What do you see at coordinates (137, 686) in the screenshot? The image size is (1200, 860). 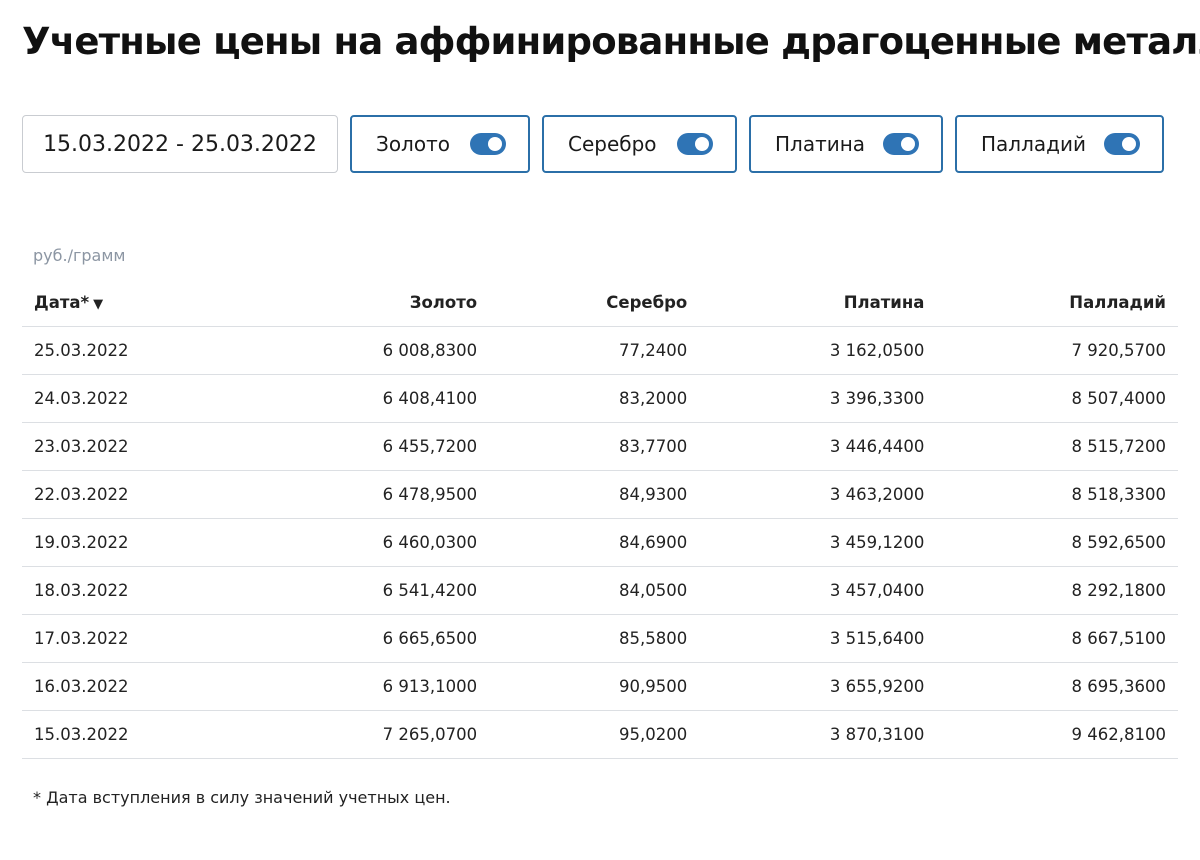 I see `cell-date: 16.03.2022` at bounding box center [137, 686].